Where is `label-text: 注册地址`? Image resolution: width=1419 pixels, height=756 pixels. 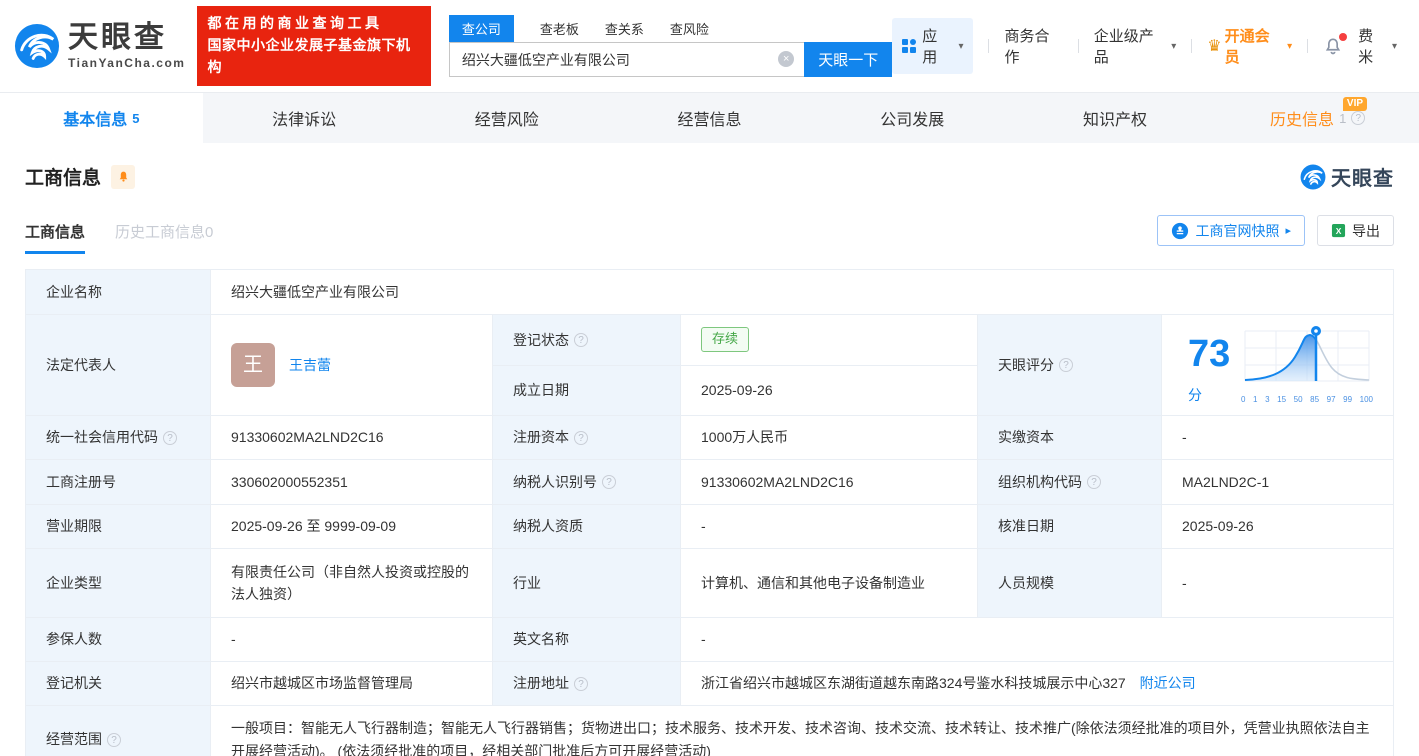
label-text: 注册地址 is located at coordinates (541, 683).